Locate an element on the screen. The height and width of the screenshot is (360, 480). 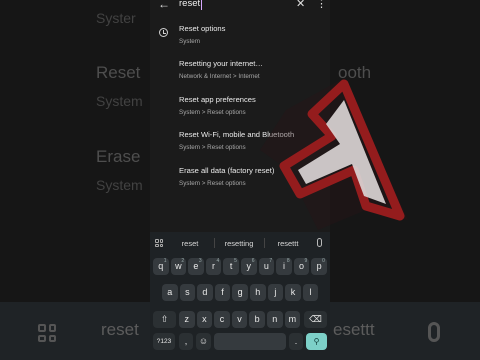
bg-item-sub: System is located at coordinates (119, 101).